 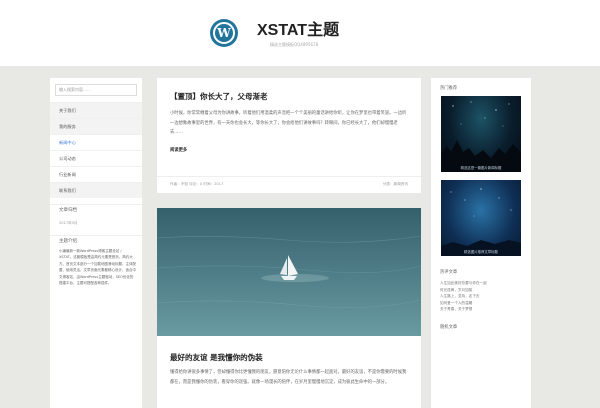 What do you see at coordinates (96, 126) in the screenshot?
I see `nav-item-services: 我的服务` at bounding box center [96, 126].